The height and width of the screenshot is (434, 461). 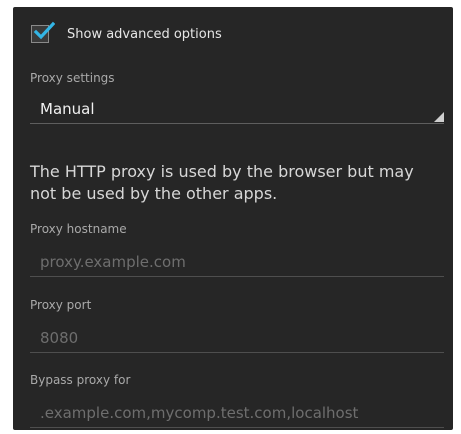 I want to click on proxy-port-field, so click(x=237, y=339).